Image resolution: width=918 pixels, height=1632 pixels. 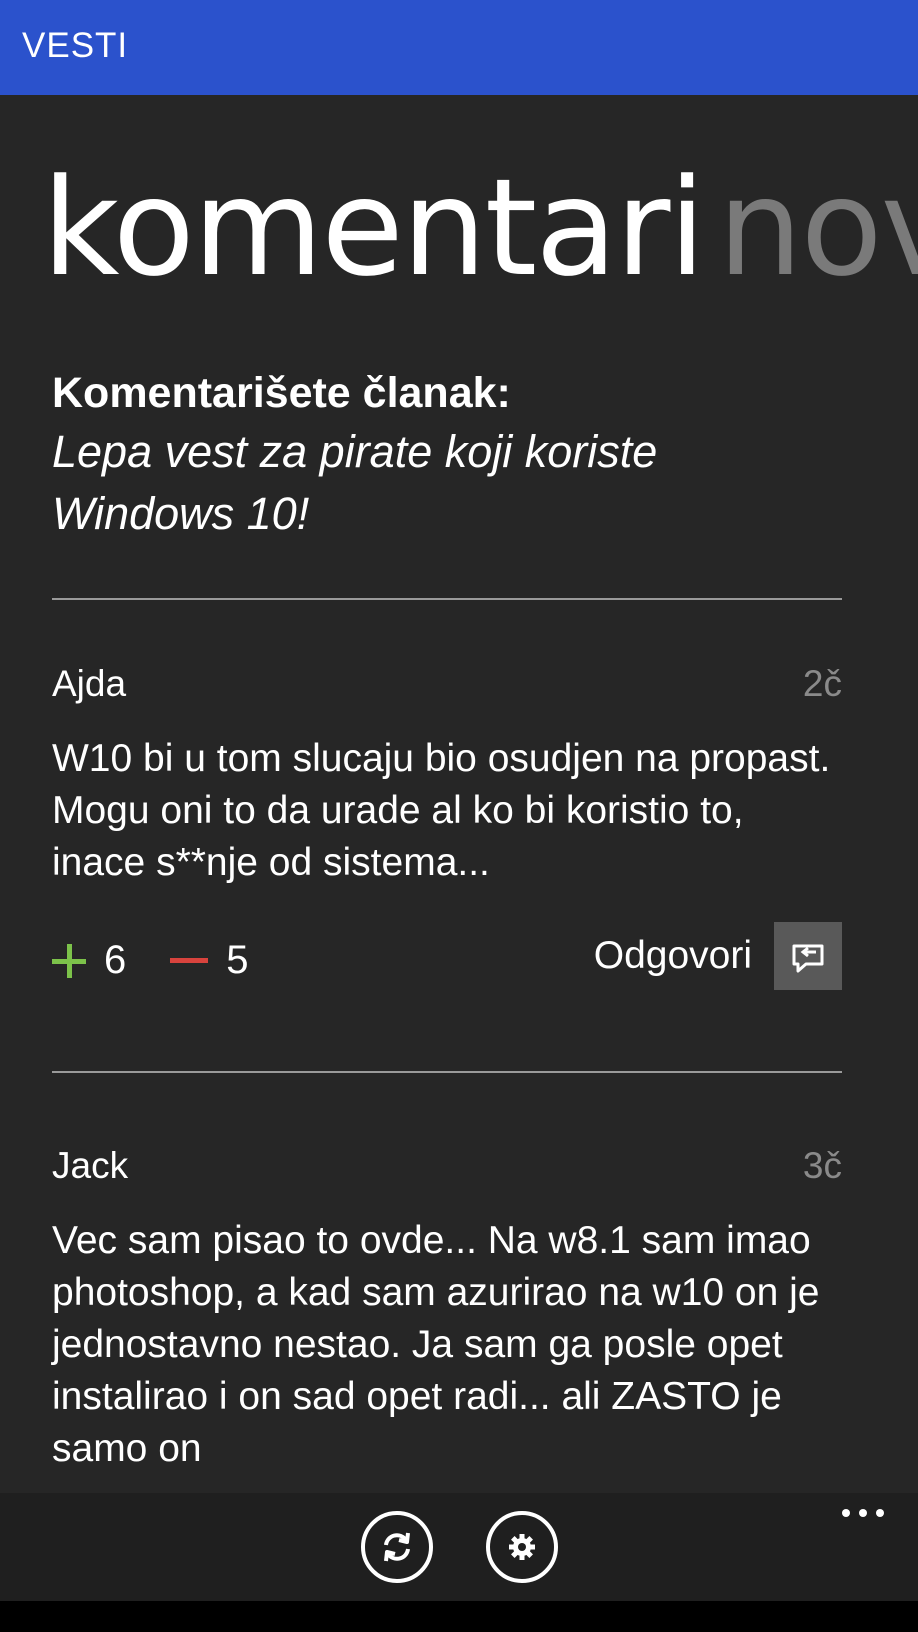 I want to click on downvote-count: 5, so click(x=237, y=960).